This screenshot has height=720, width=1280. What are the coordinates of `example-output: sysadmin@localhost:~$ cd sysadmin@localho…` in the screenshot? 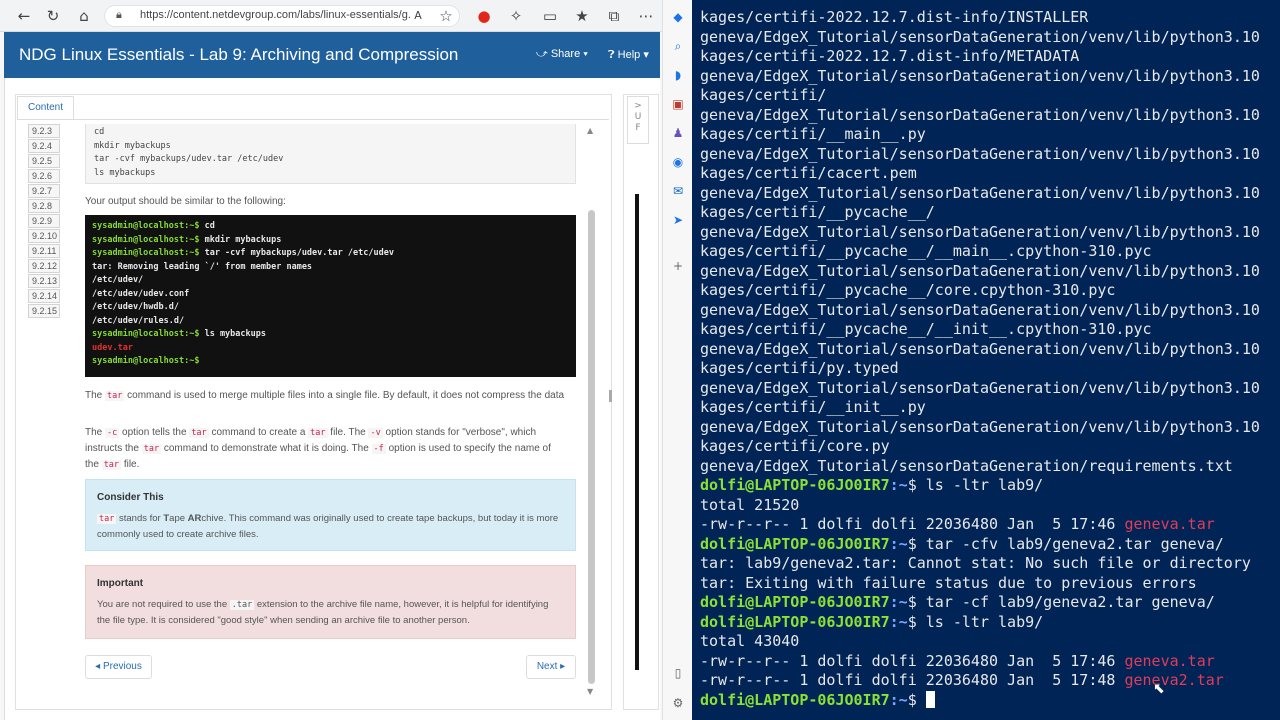 It's located at (330, 296).